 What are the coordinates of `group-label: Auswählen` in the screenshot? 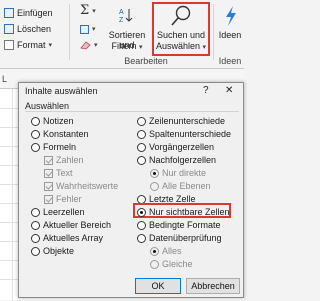 It's located at (47, 106).